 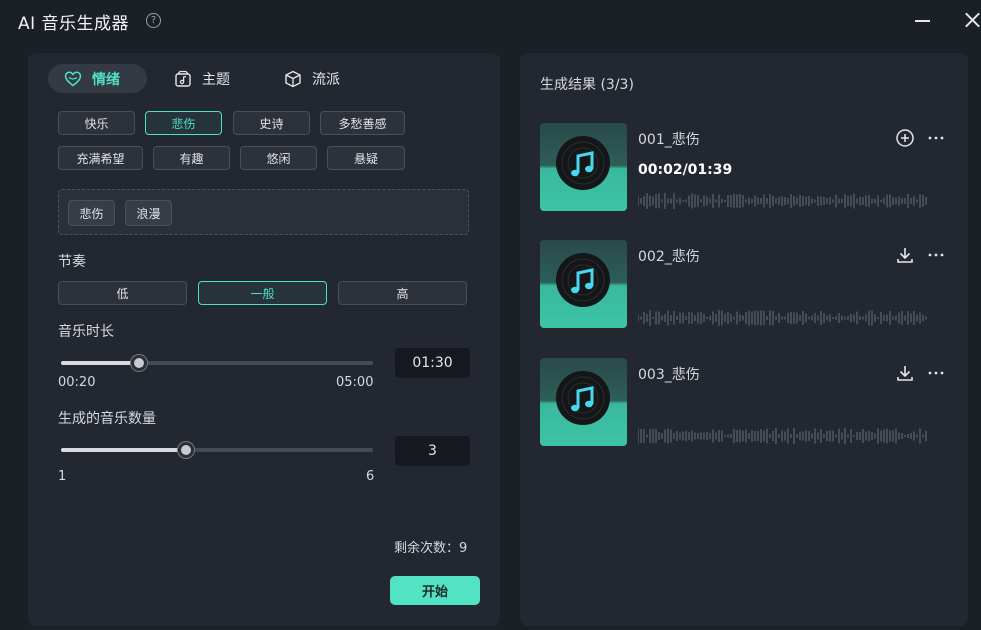 I want to click on tab-label: 主题, so click(x=216, y=79).